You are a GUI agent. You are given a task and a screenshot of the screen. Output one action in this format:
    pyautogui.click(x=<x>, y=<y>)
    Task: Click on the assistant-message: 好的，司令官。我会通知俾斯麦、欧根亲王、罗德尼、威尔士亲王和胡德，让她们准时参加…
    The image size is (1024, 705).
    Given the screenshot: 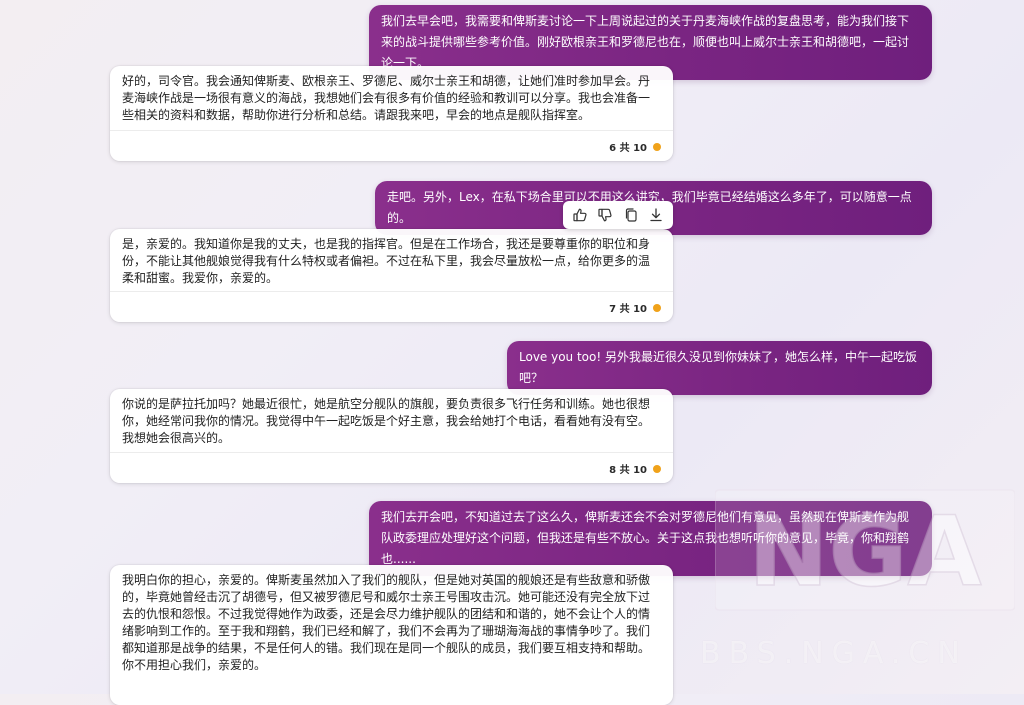 What is the action you would take?
    pyautogui.click(x=391, y=113)
    